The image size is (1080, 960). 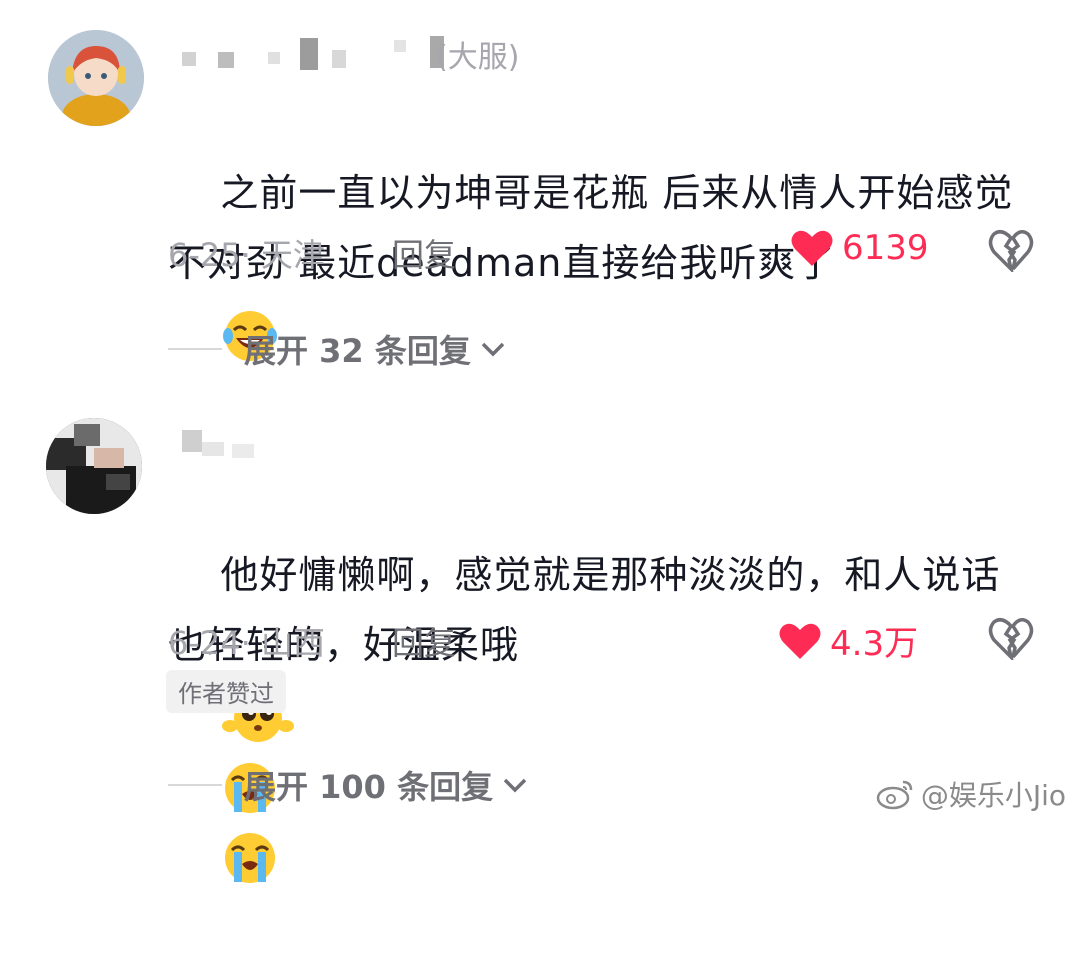 What do you see at coordinates (369, 787) in the screenshot?
I see `expand-replies-label: 展开 100 条回复` at bounding box center [369, 787].